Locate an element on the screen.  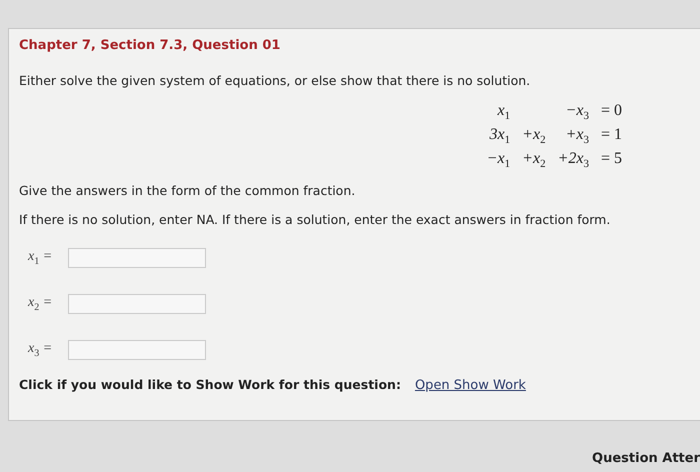
question-attempts-label: Question Atter is located at coordinates (646, 458).